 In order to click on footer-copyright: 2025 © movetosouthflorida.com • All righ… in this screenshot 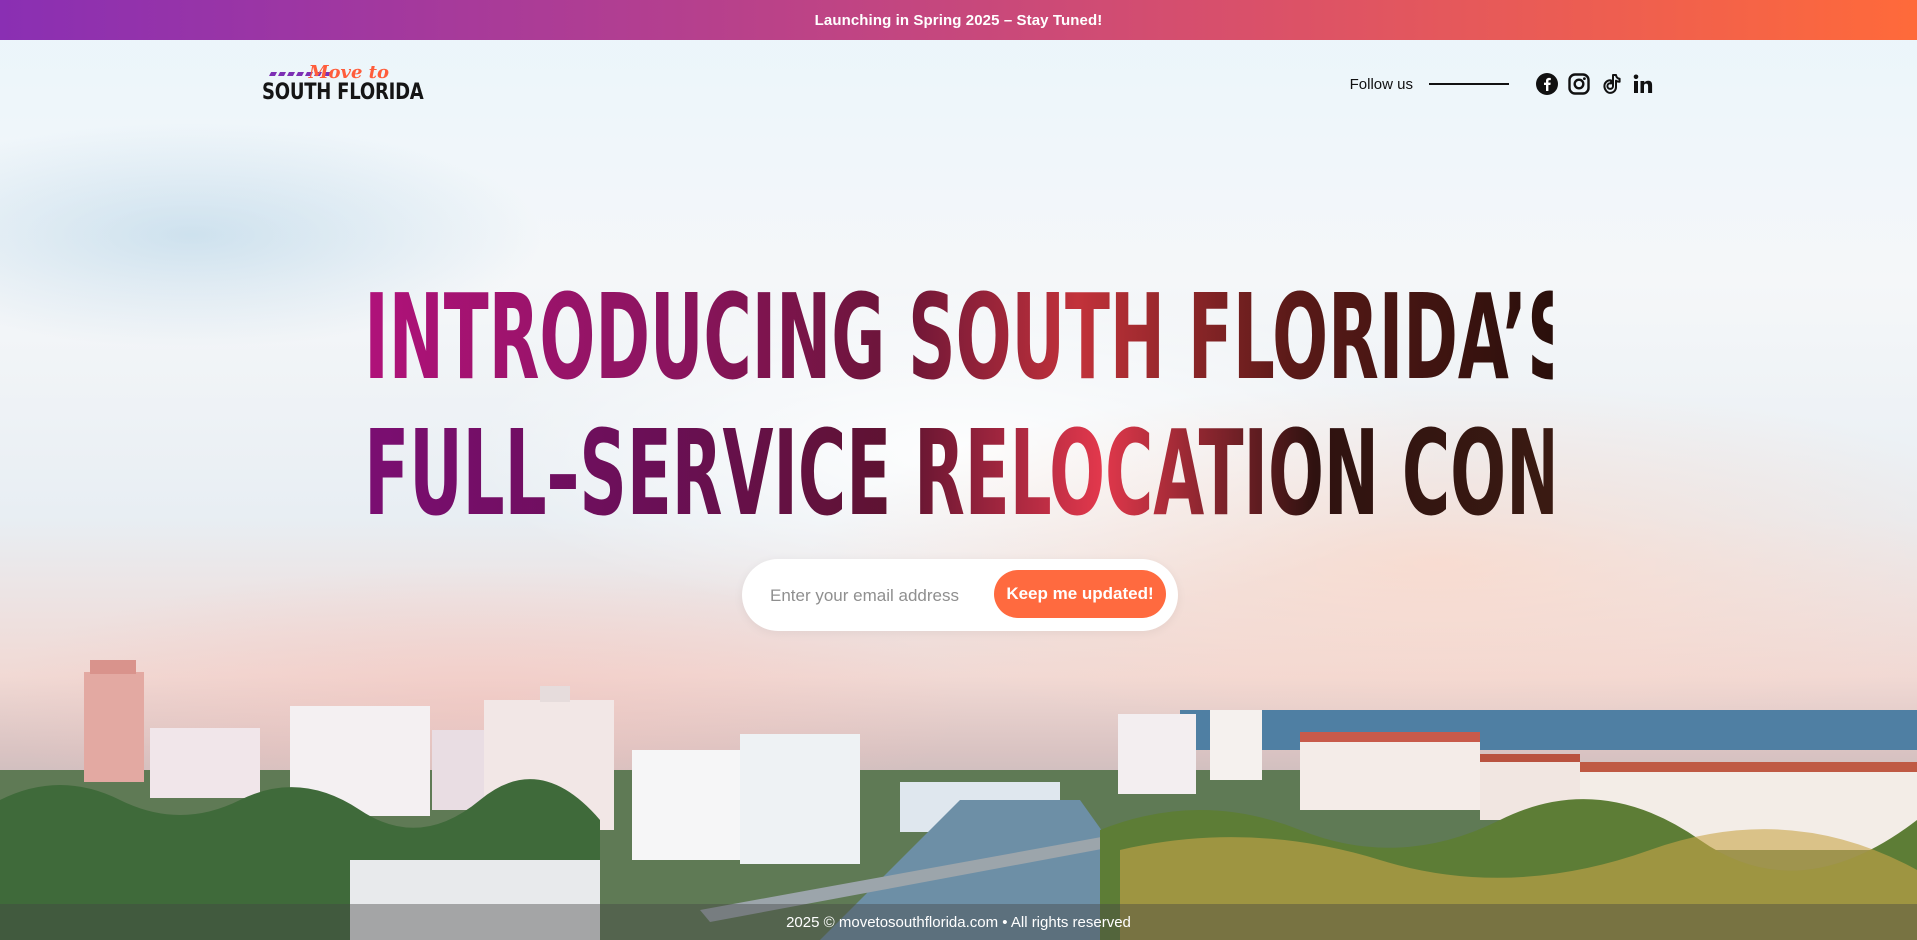, I will do `click(958, 922)`.